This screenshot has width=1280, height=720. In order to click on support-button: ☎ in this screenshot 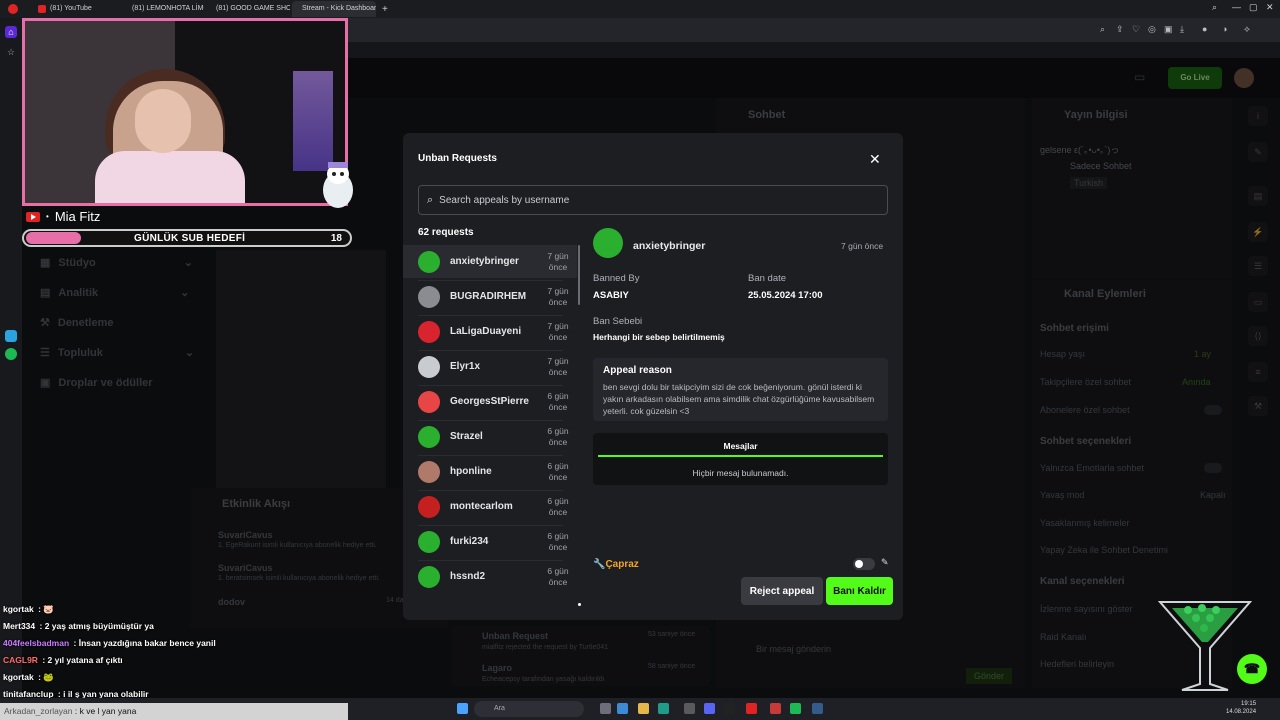, I will do `click(1252, 669)`.